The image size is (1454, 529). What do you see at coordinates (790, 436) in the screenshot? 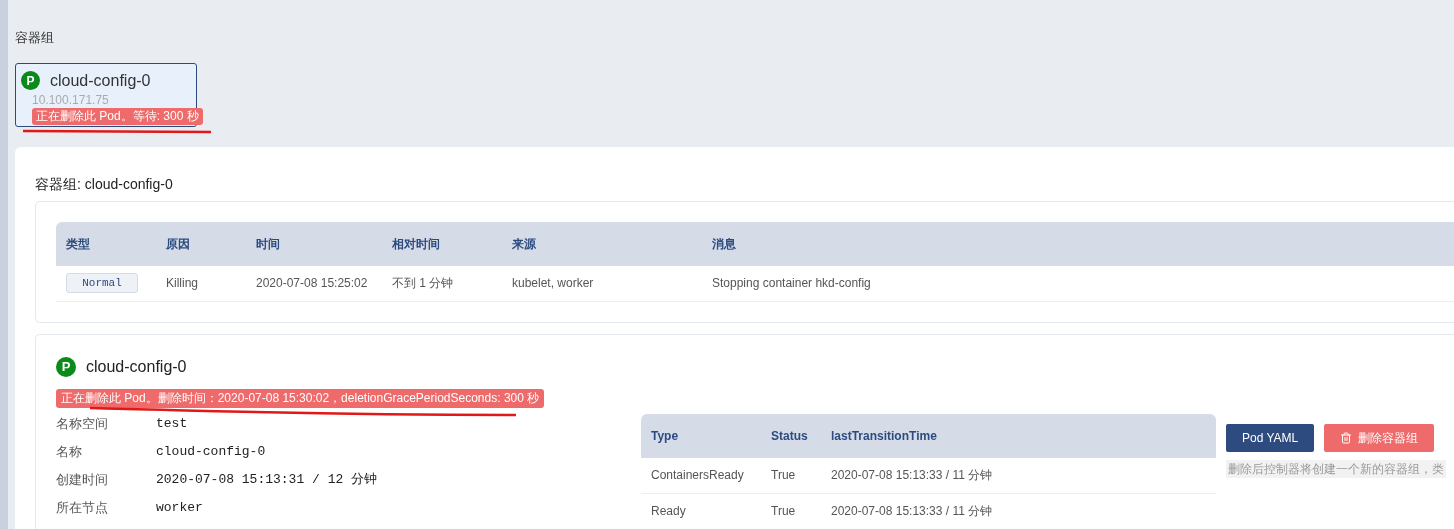
I see `column-header: Status` at bounding box center [790, 436].